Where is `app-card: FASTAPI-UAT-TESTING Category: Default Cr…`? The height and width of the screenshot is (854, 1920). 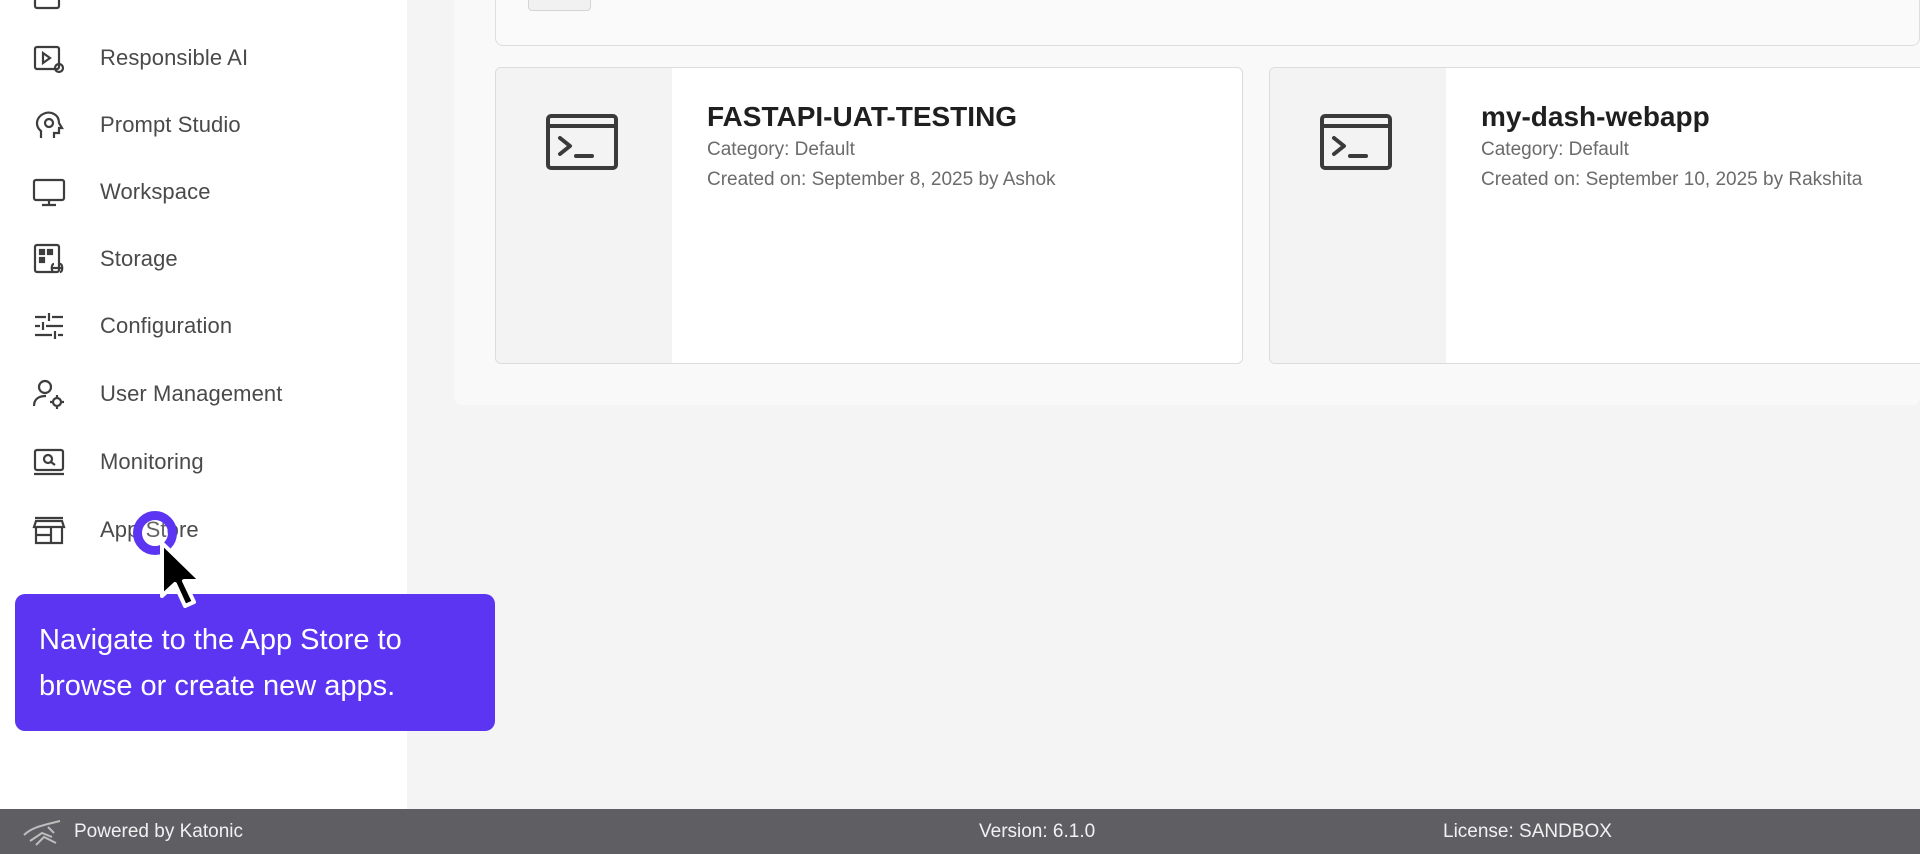 app-card: FASTAPI-UAT-TESTING Category: Default Cr… is located at coordinates (869, 215).